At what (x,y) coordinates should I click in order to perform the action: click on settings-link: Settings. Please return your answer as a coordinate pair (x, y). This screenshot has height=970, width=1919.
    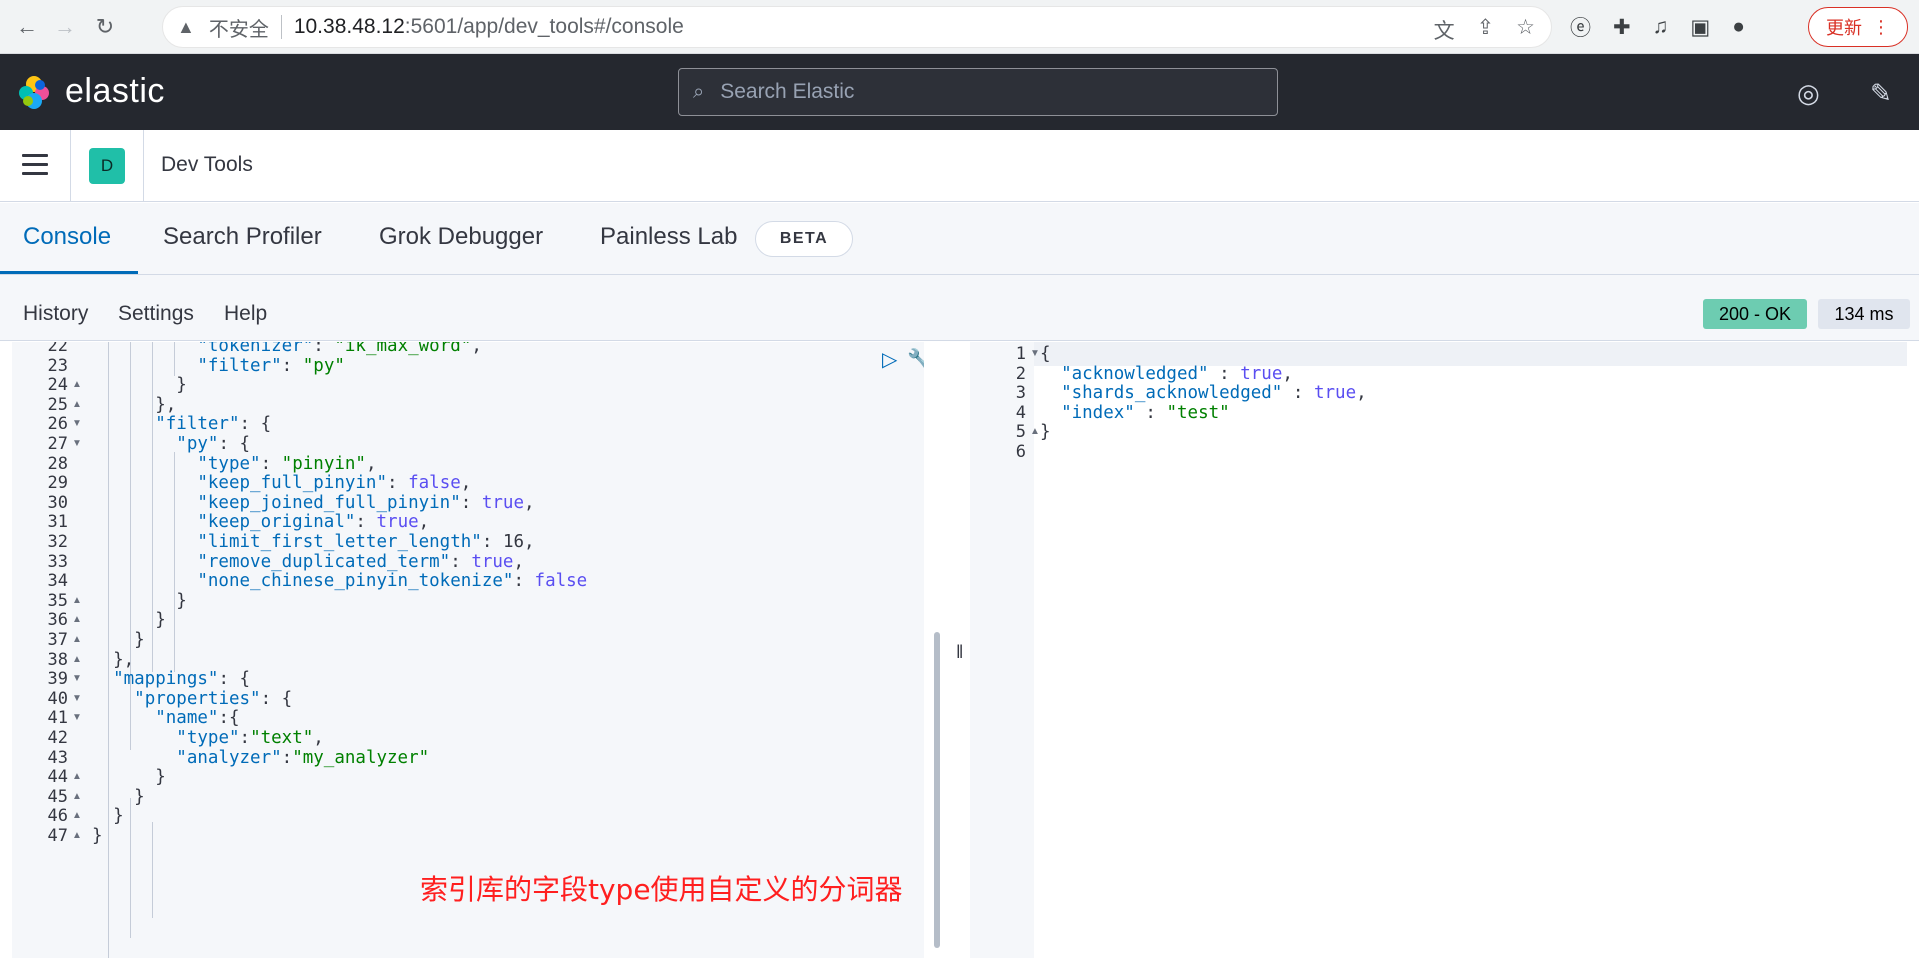
    Looking at the image, I should click on (156, 314).